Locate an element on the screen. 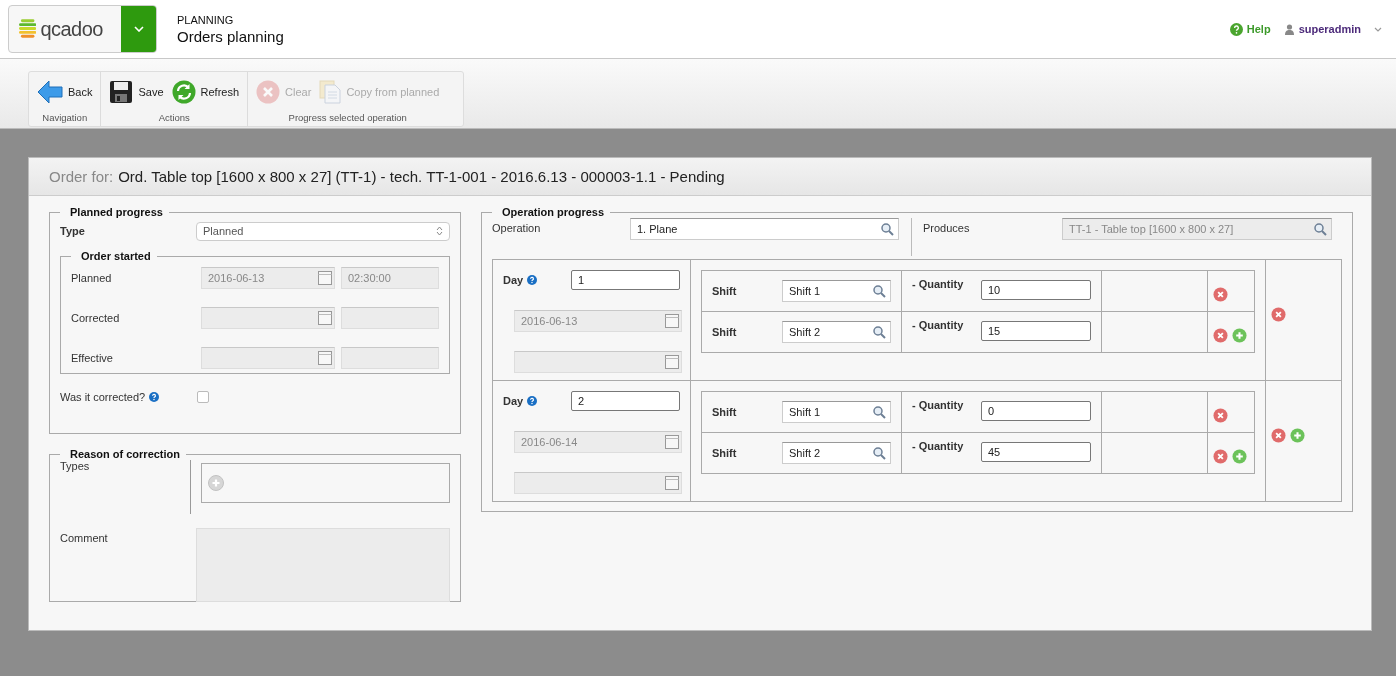 The height and width of the screenshot is (676, 1396). field-label: Was it corrected? is located at coordinates (103, 397).